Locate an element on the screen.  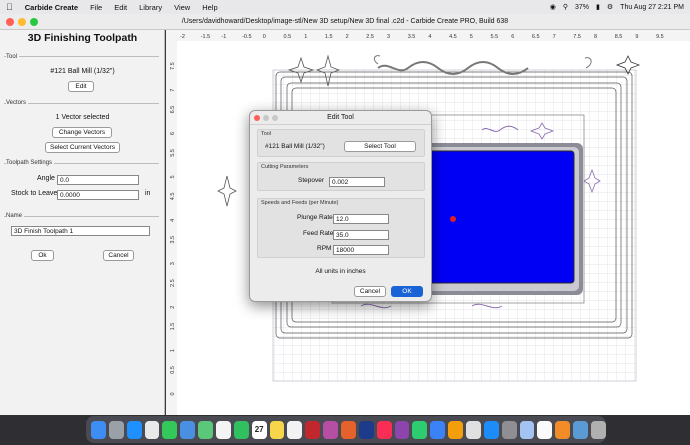
rpm-label: RPM is located at coordinates (324, 248).